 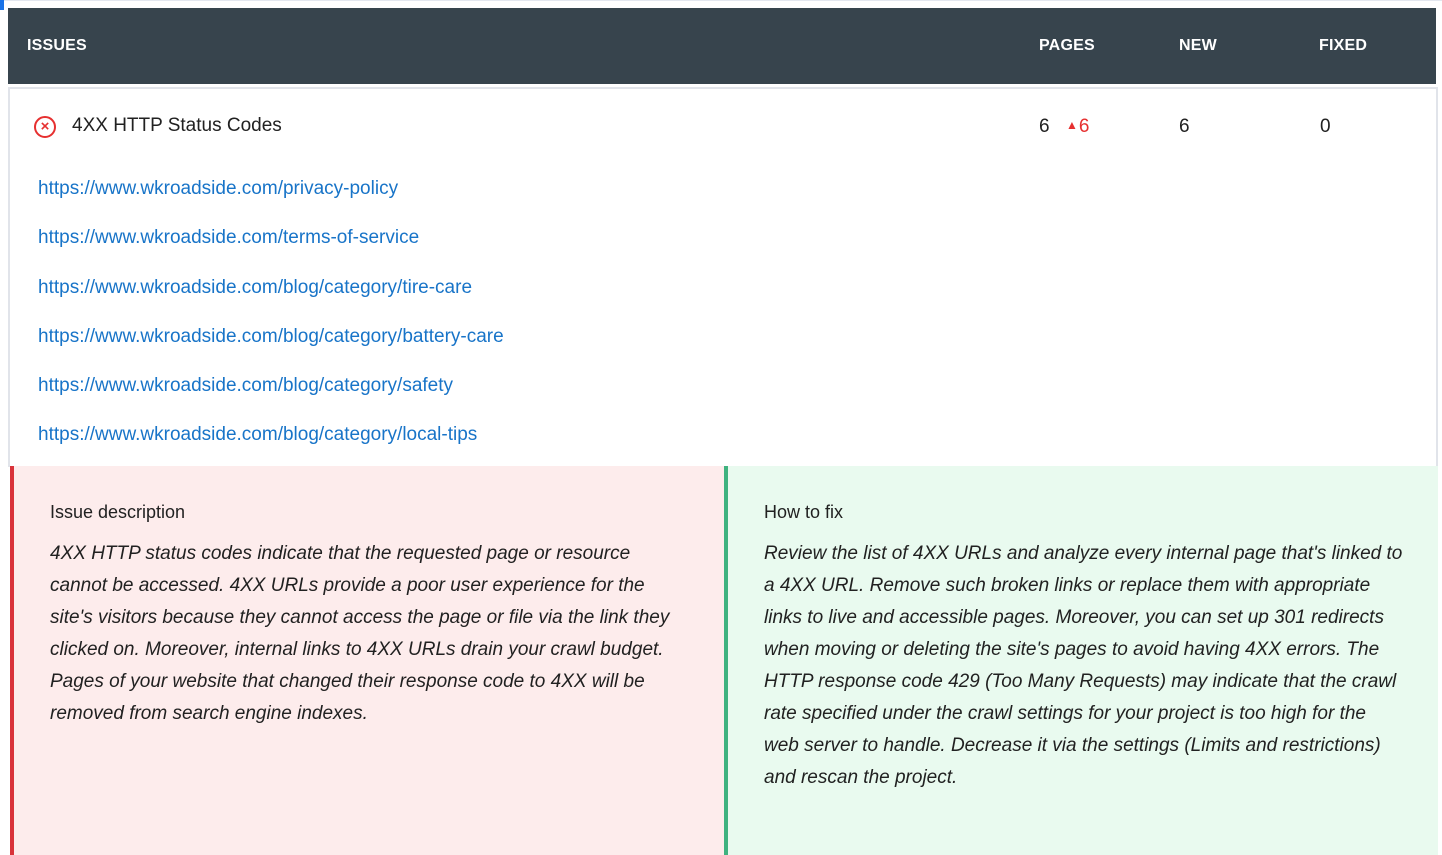 I want to click on issue-pages-delta: ▲6, so click(x=1077, y=127).